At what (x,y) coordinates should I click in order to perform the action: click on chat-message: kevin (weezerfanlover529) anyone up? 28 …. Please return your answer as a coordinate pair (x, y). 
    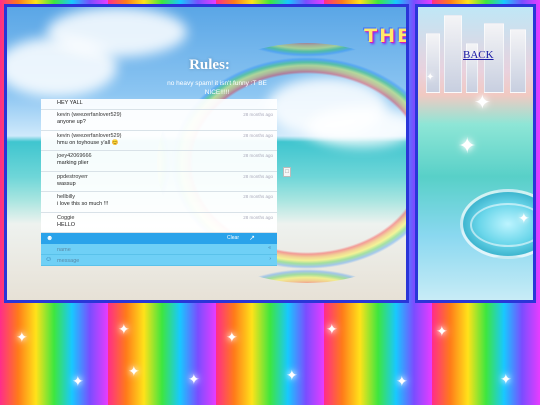
    Looking at the image, I should click on (159, 120).